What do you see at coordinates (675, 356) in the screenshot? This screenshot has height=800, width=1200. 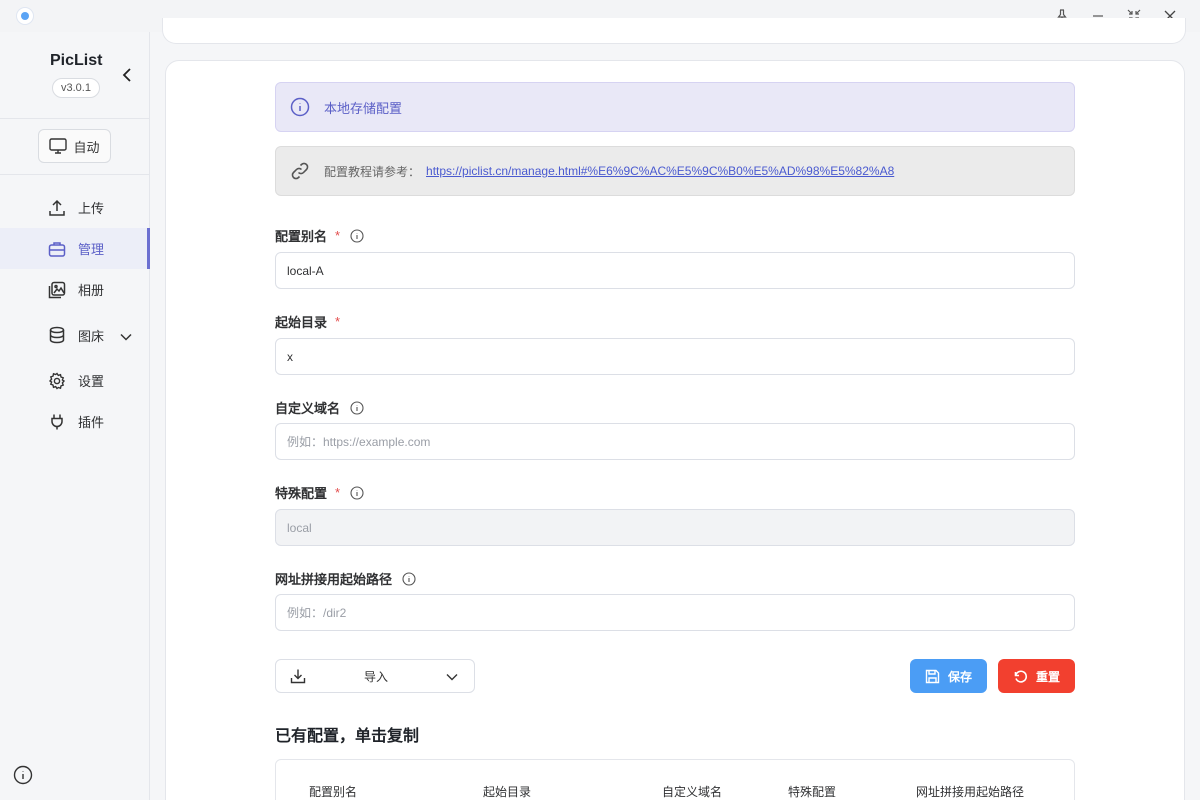 I see `base-dir-input` at bounding box center [675, 356].